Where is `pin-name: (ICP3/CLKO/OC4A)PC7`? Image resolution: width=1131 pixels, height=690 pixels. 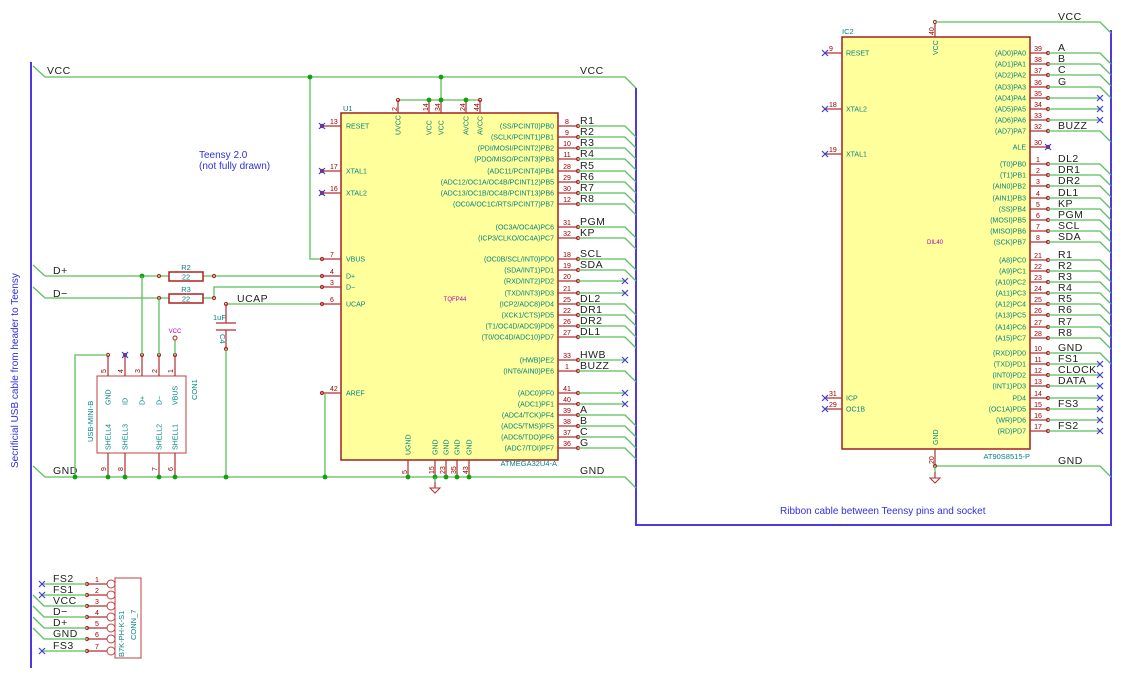 pin-name: (ICP3/CLKO/OC4A)PC7 is located at coordinates (516, 239).